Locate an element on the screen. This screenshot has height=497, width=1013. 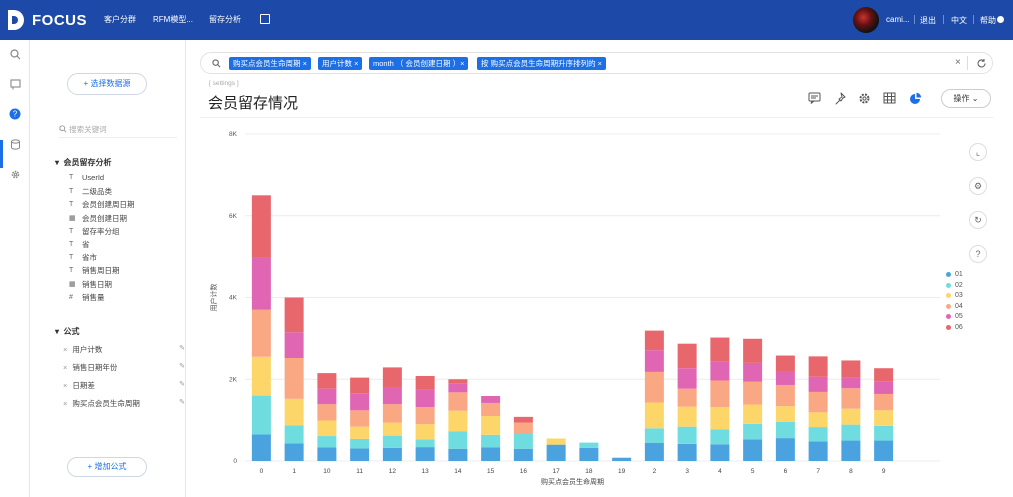
help-link: 帮助 is located at coordinates (988, 20).